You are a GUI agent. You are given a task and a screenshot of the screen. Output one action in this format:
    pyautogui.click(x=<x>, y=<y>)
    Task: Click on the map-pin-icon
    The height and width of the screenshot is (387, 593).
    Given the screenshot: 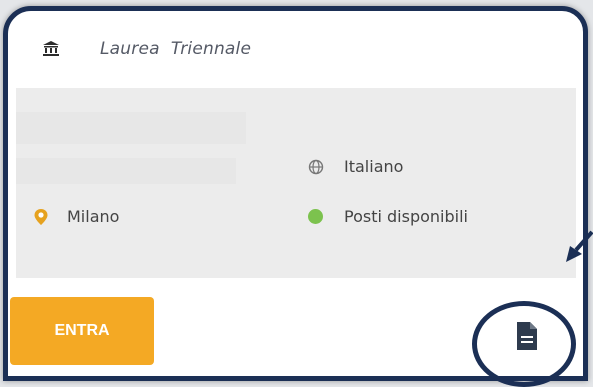 What is the action you would take?
    pyautogui.click(x=41, y=216)
    